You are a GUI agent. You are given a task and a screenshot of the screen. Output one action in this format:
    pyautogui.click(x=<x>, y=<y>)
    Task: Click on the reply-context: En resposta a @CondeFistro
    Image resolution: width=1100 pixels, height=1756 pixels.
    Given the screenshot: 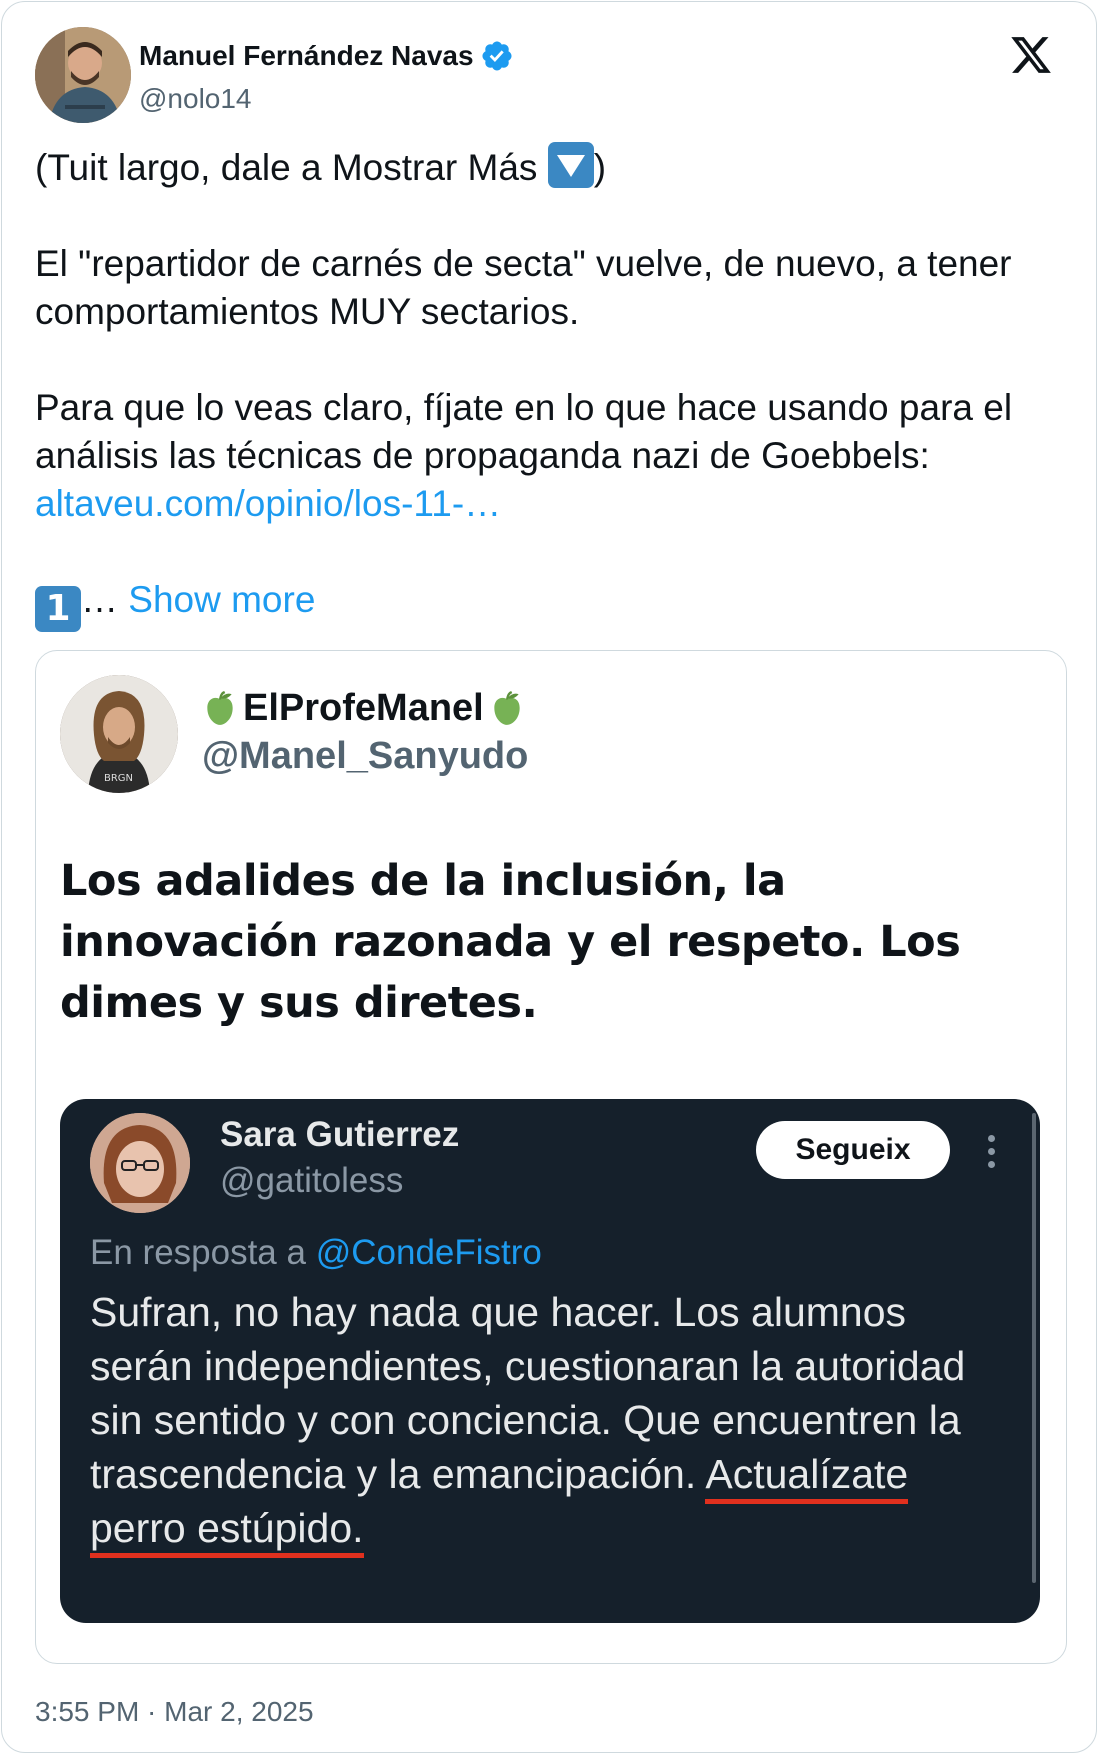 What is the action you would take?
    pyautogui.click(x=316, y=1253)
    